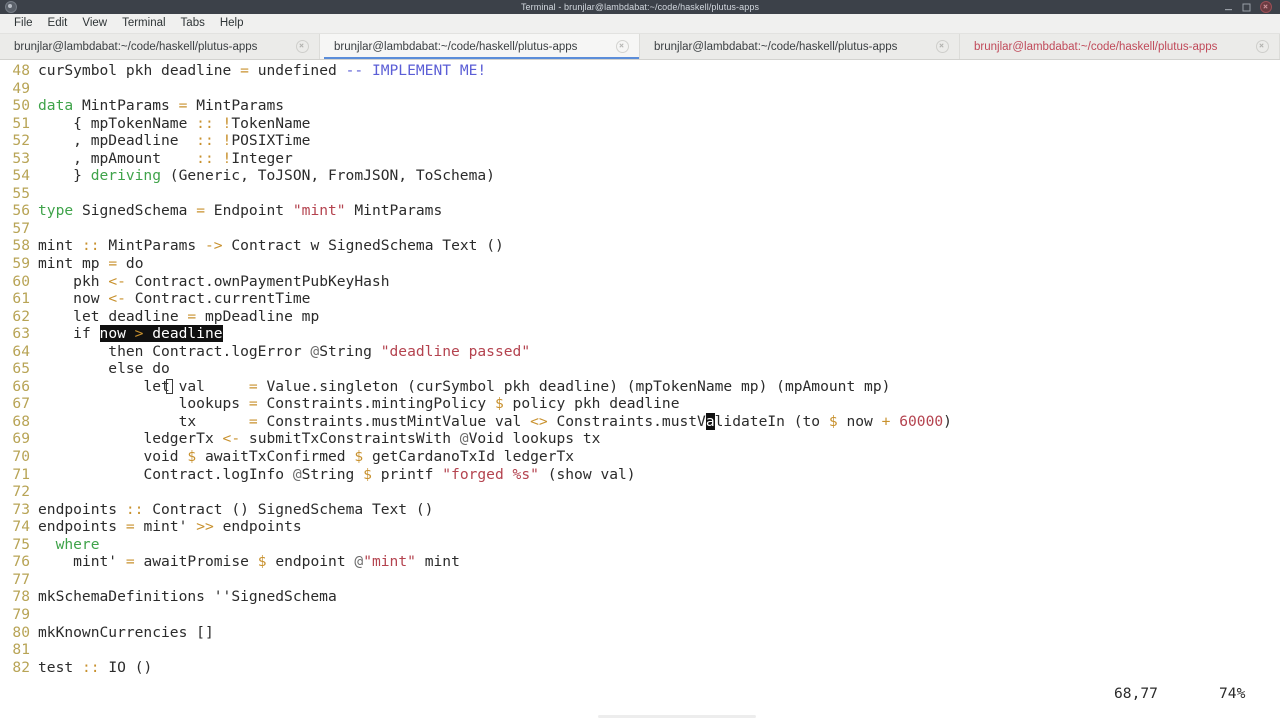 The height and width of the screenshot is (720, 1280). I want to click on code-line: 74 endpoints = mint' >> endpoints, so click(640, 527).